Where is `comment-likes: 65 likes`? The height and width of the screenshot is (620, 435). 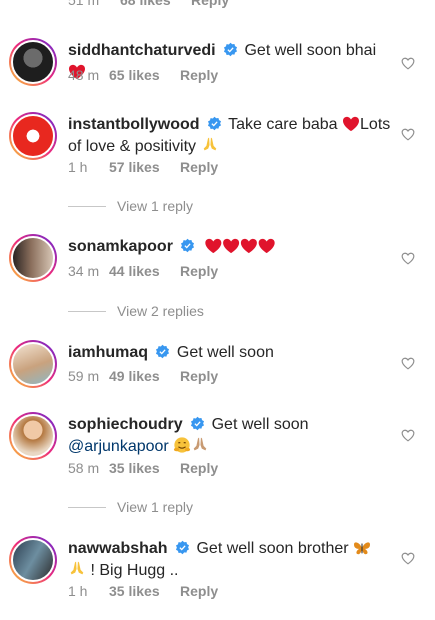 comment-likes: 65 likes is located at coordinates (144, 75).